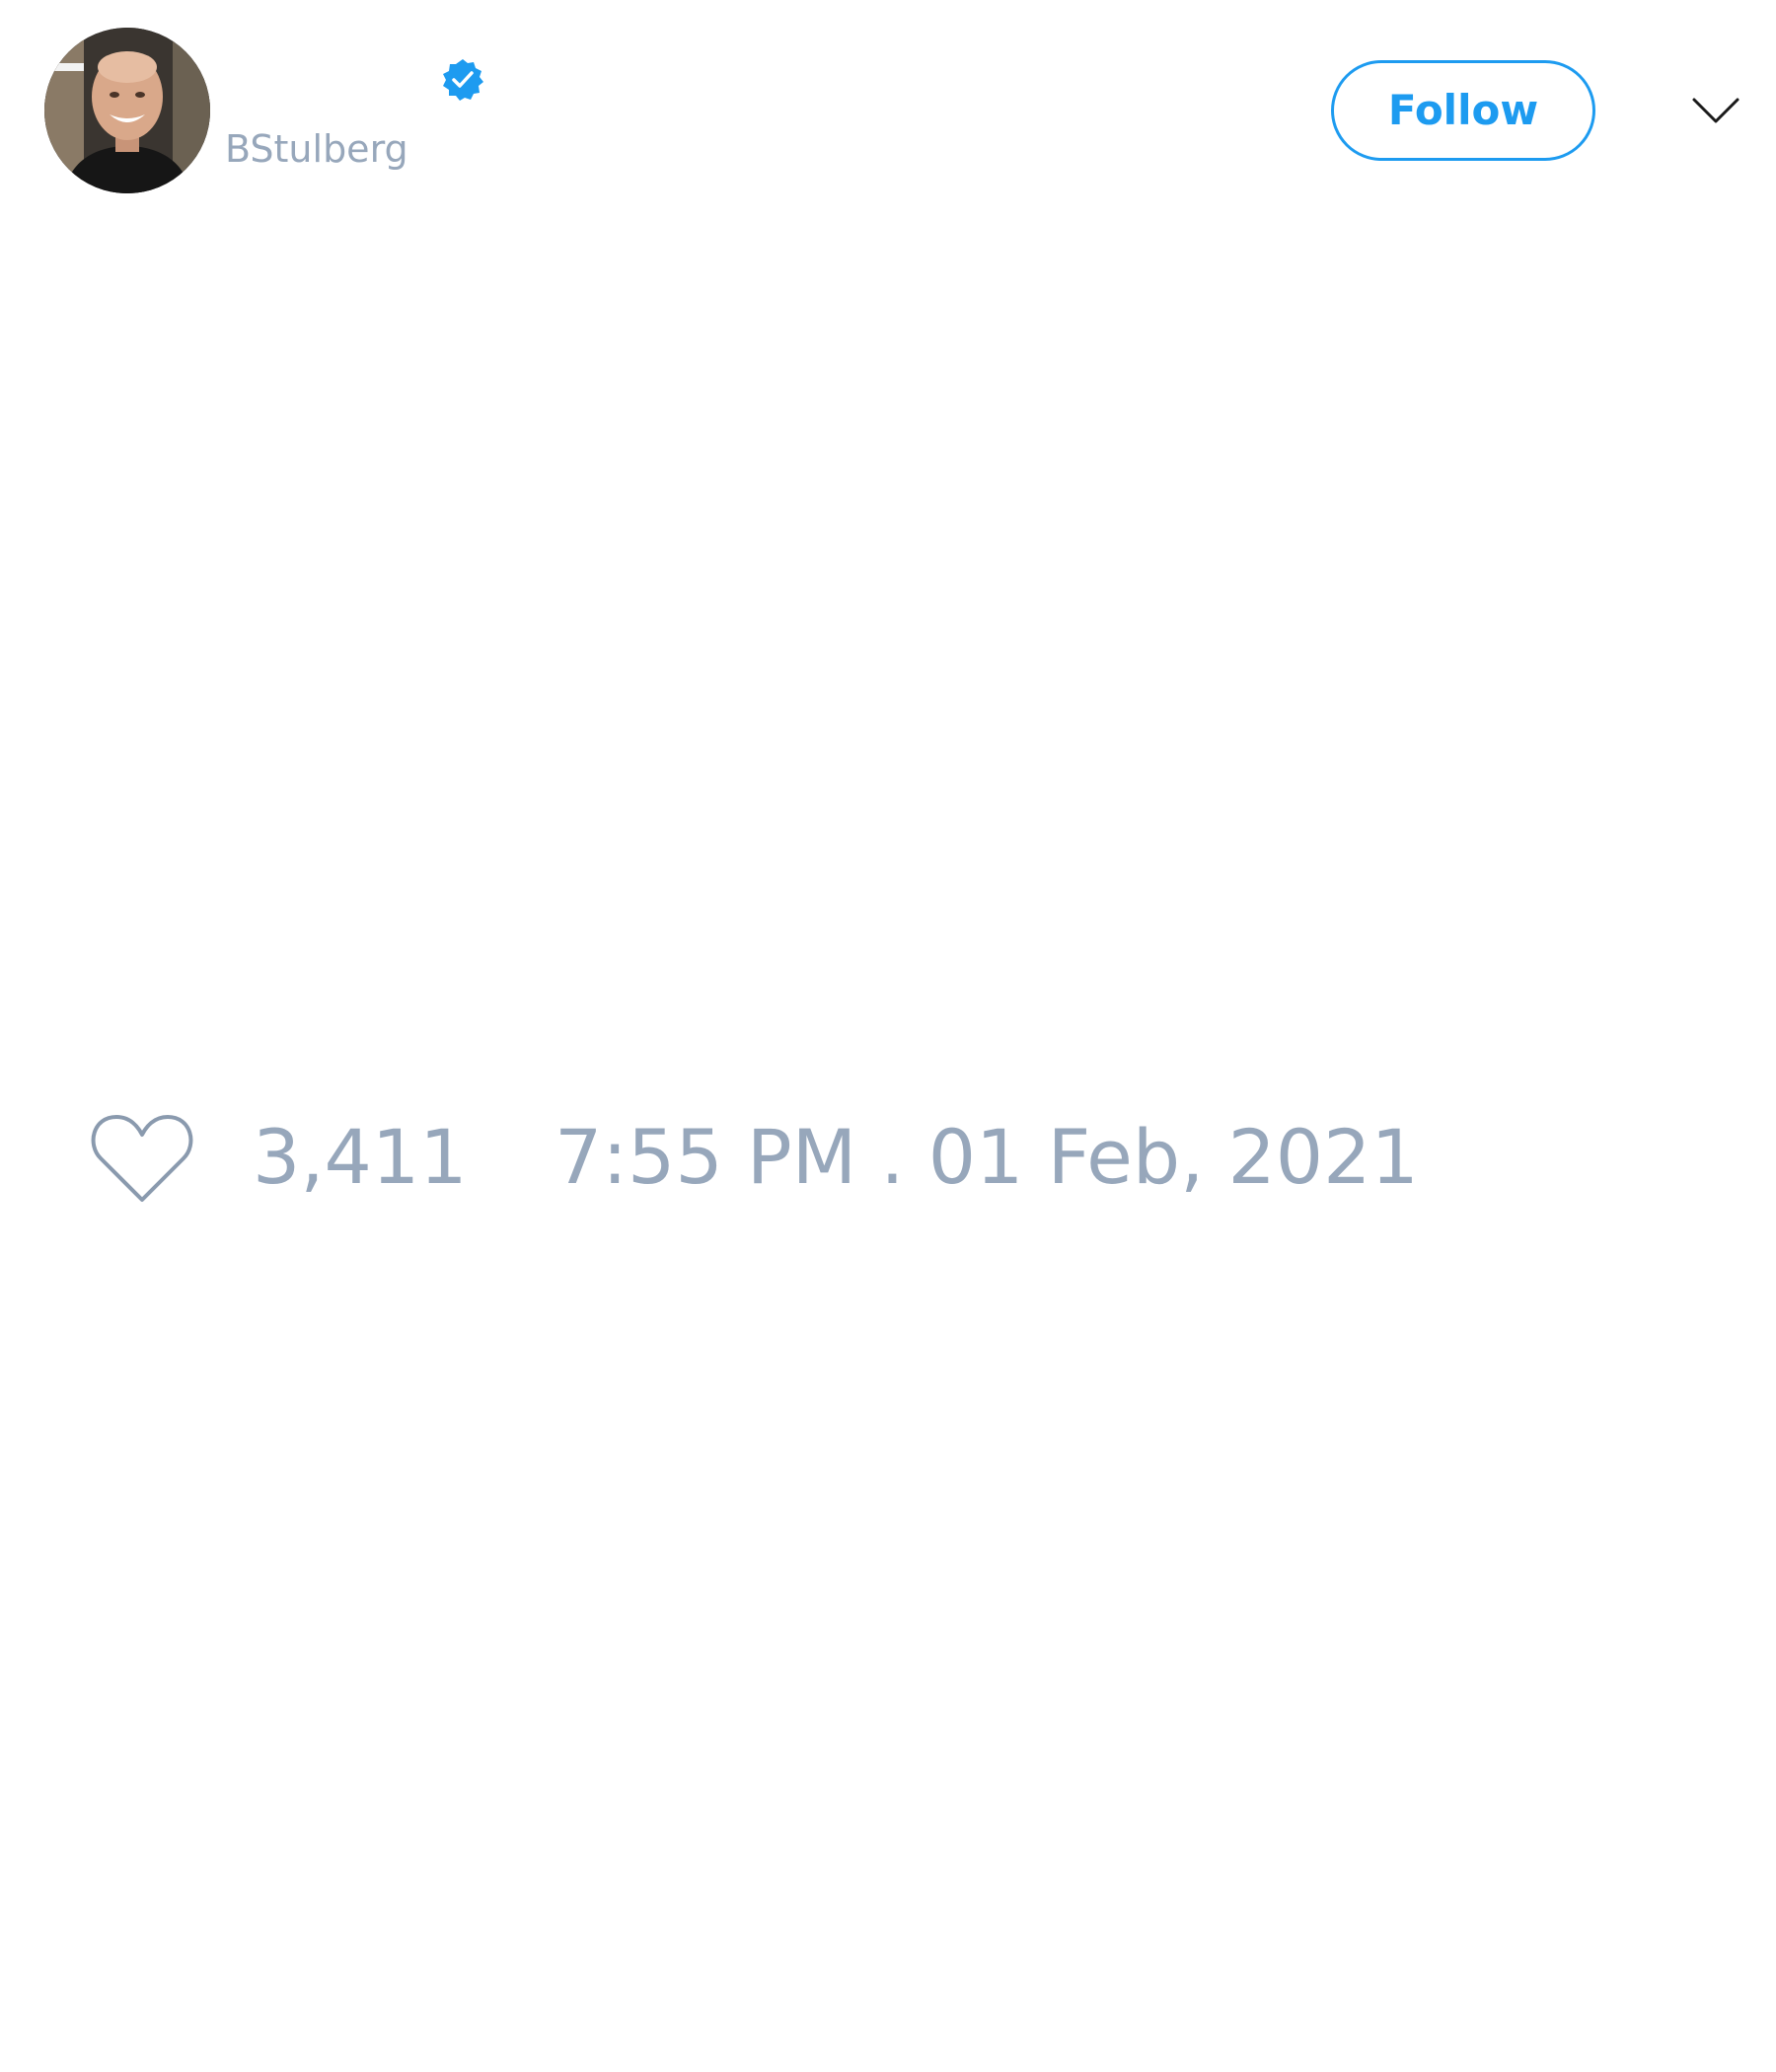  I want to click on verified-badge-icon, so click(463, 80).